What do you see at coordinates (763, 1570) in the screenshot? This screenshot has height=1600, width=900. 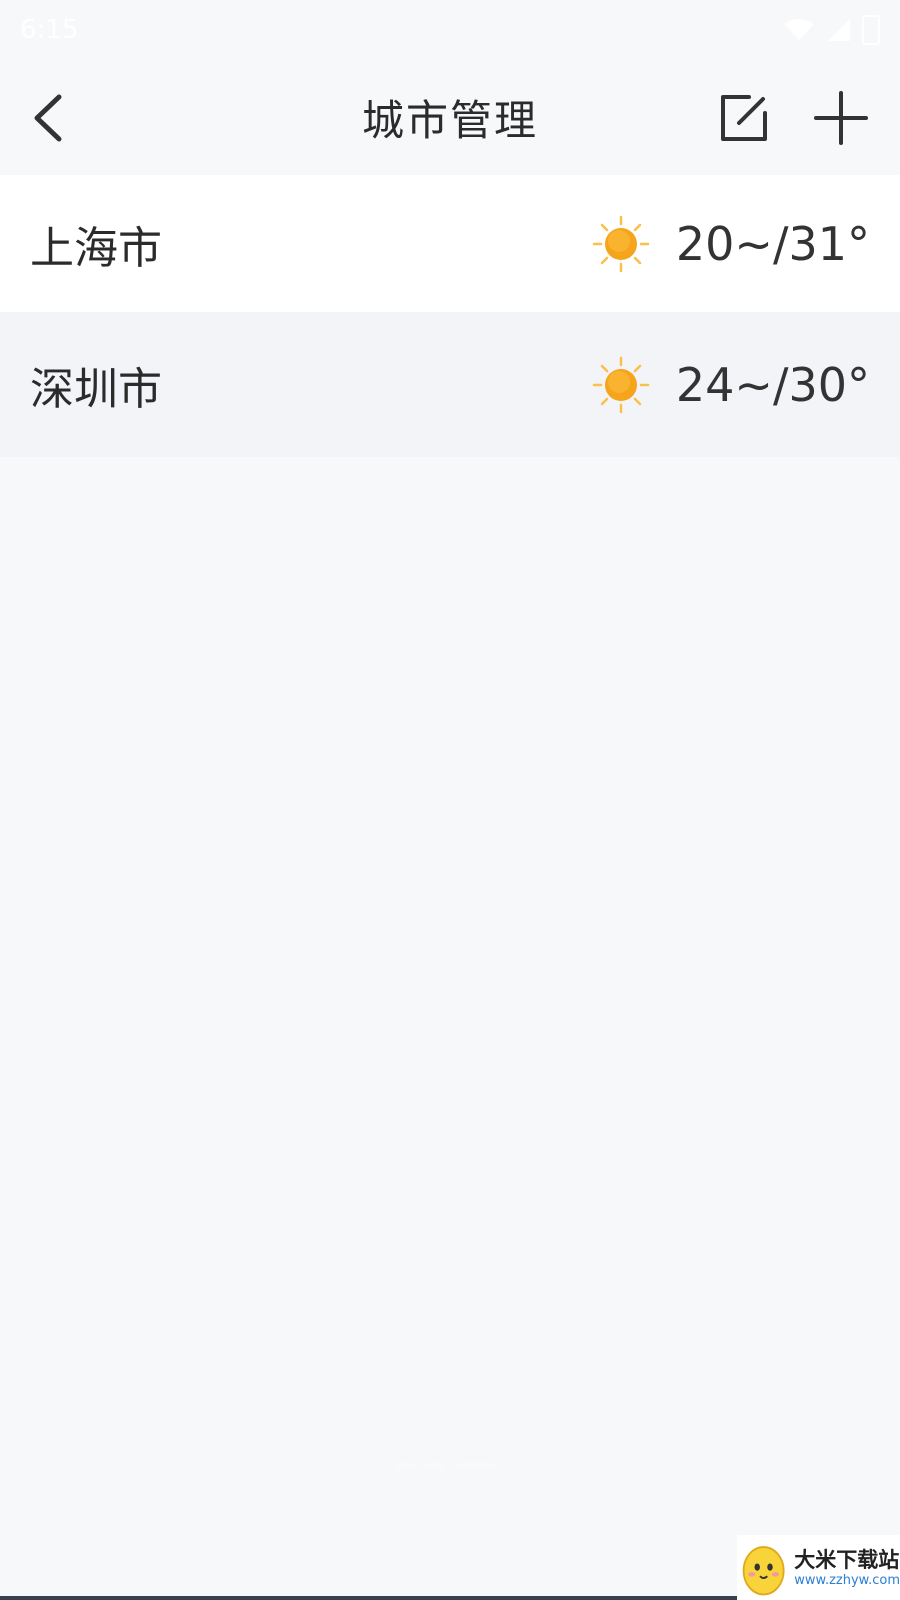 I see `mascot-logo-icon` at bounding box center [763, 1570].